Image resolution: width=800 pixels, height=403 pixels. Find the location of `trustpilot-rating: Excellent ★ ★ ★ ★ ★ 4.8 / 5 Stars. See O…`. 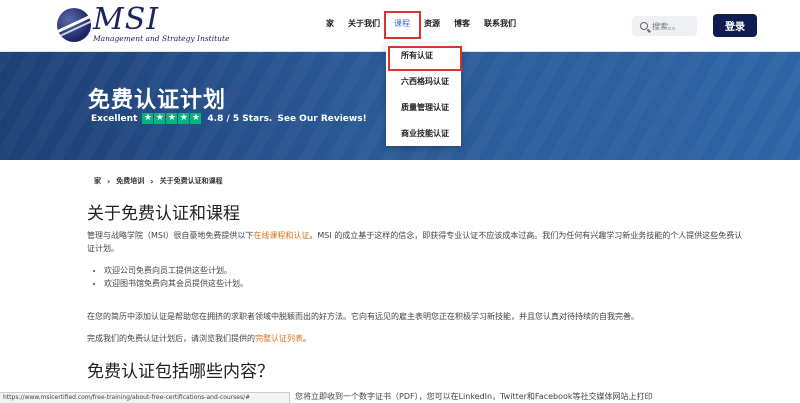

trustpilot-rating: Excellent ★ ★ ★ ★ ★ 4.8 / 5 Stars. See O… is located at coordinates (229, 118).